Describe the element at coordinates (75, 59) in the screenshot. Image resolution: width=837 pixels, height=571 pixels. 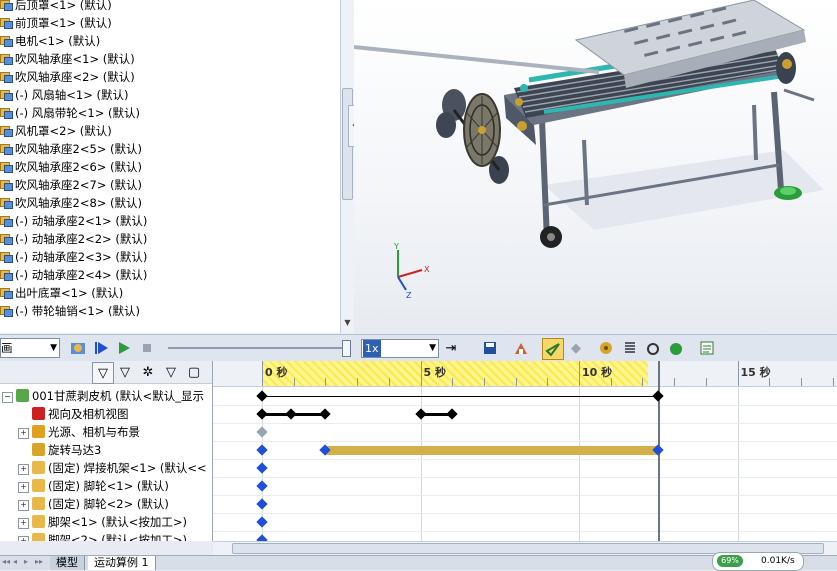
I see `tree-item-label: 吹风轴承座<1> (默认)` at that location.